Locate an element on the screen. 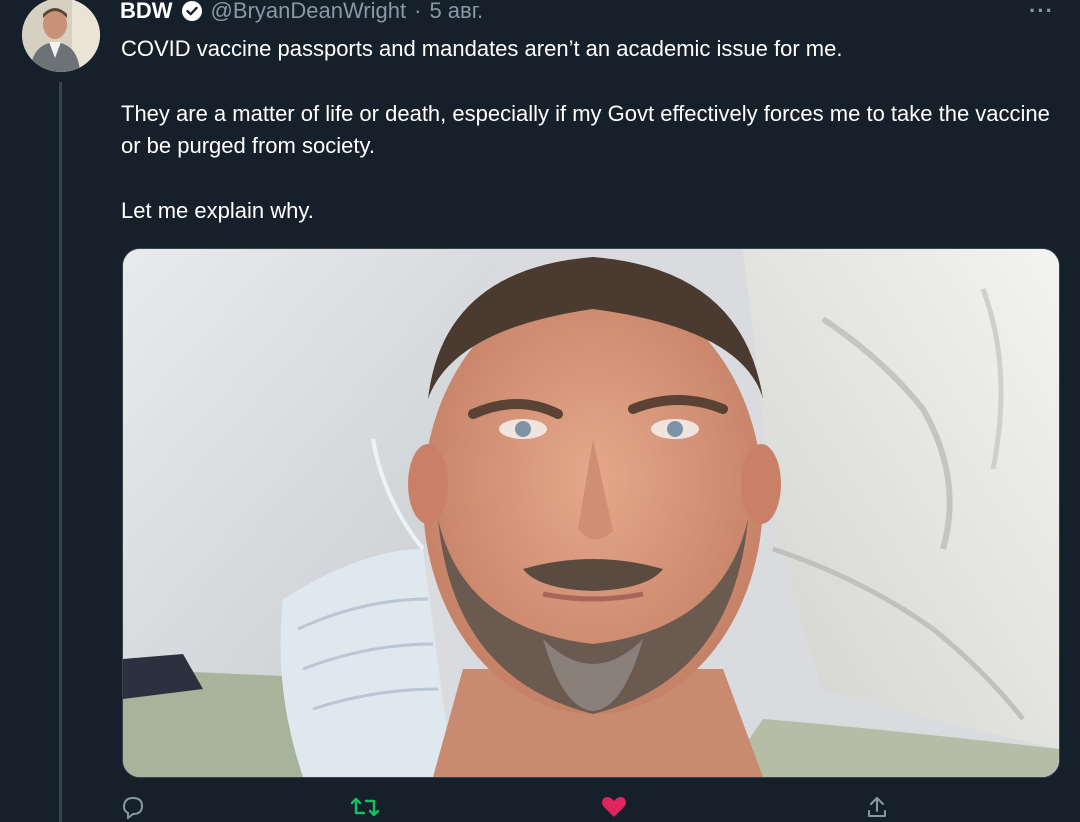  like-button is located at coordinates (614, 807).